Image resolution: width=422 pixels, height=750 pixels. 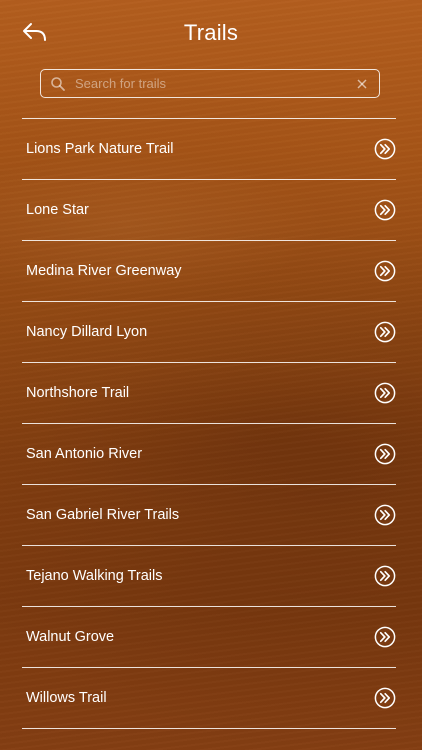 What do you see at coordinates (209, 698) in the screenshot?
I see `trail-row: Willows Trail` at bounding box center [209, 698].